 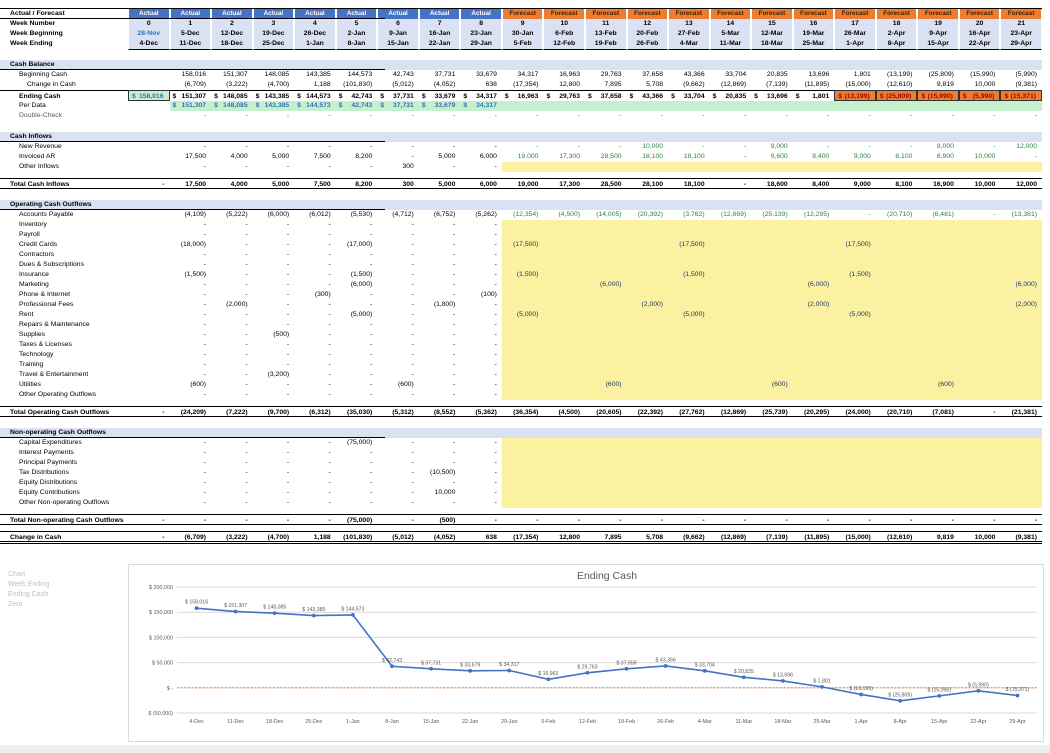 What do you see at coordinates (606, 24) in the screenshot?
I see `week-header-cell: 11` at bounding box center [606, 24].